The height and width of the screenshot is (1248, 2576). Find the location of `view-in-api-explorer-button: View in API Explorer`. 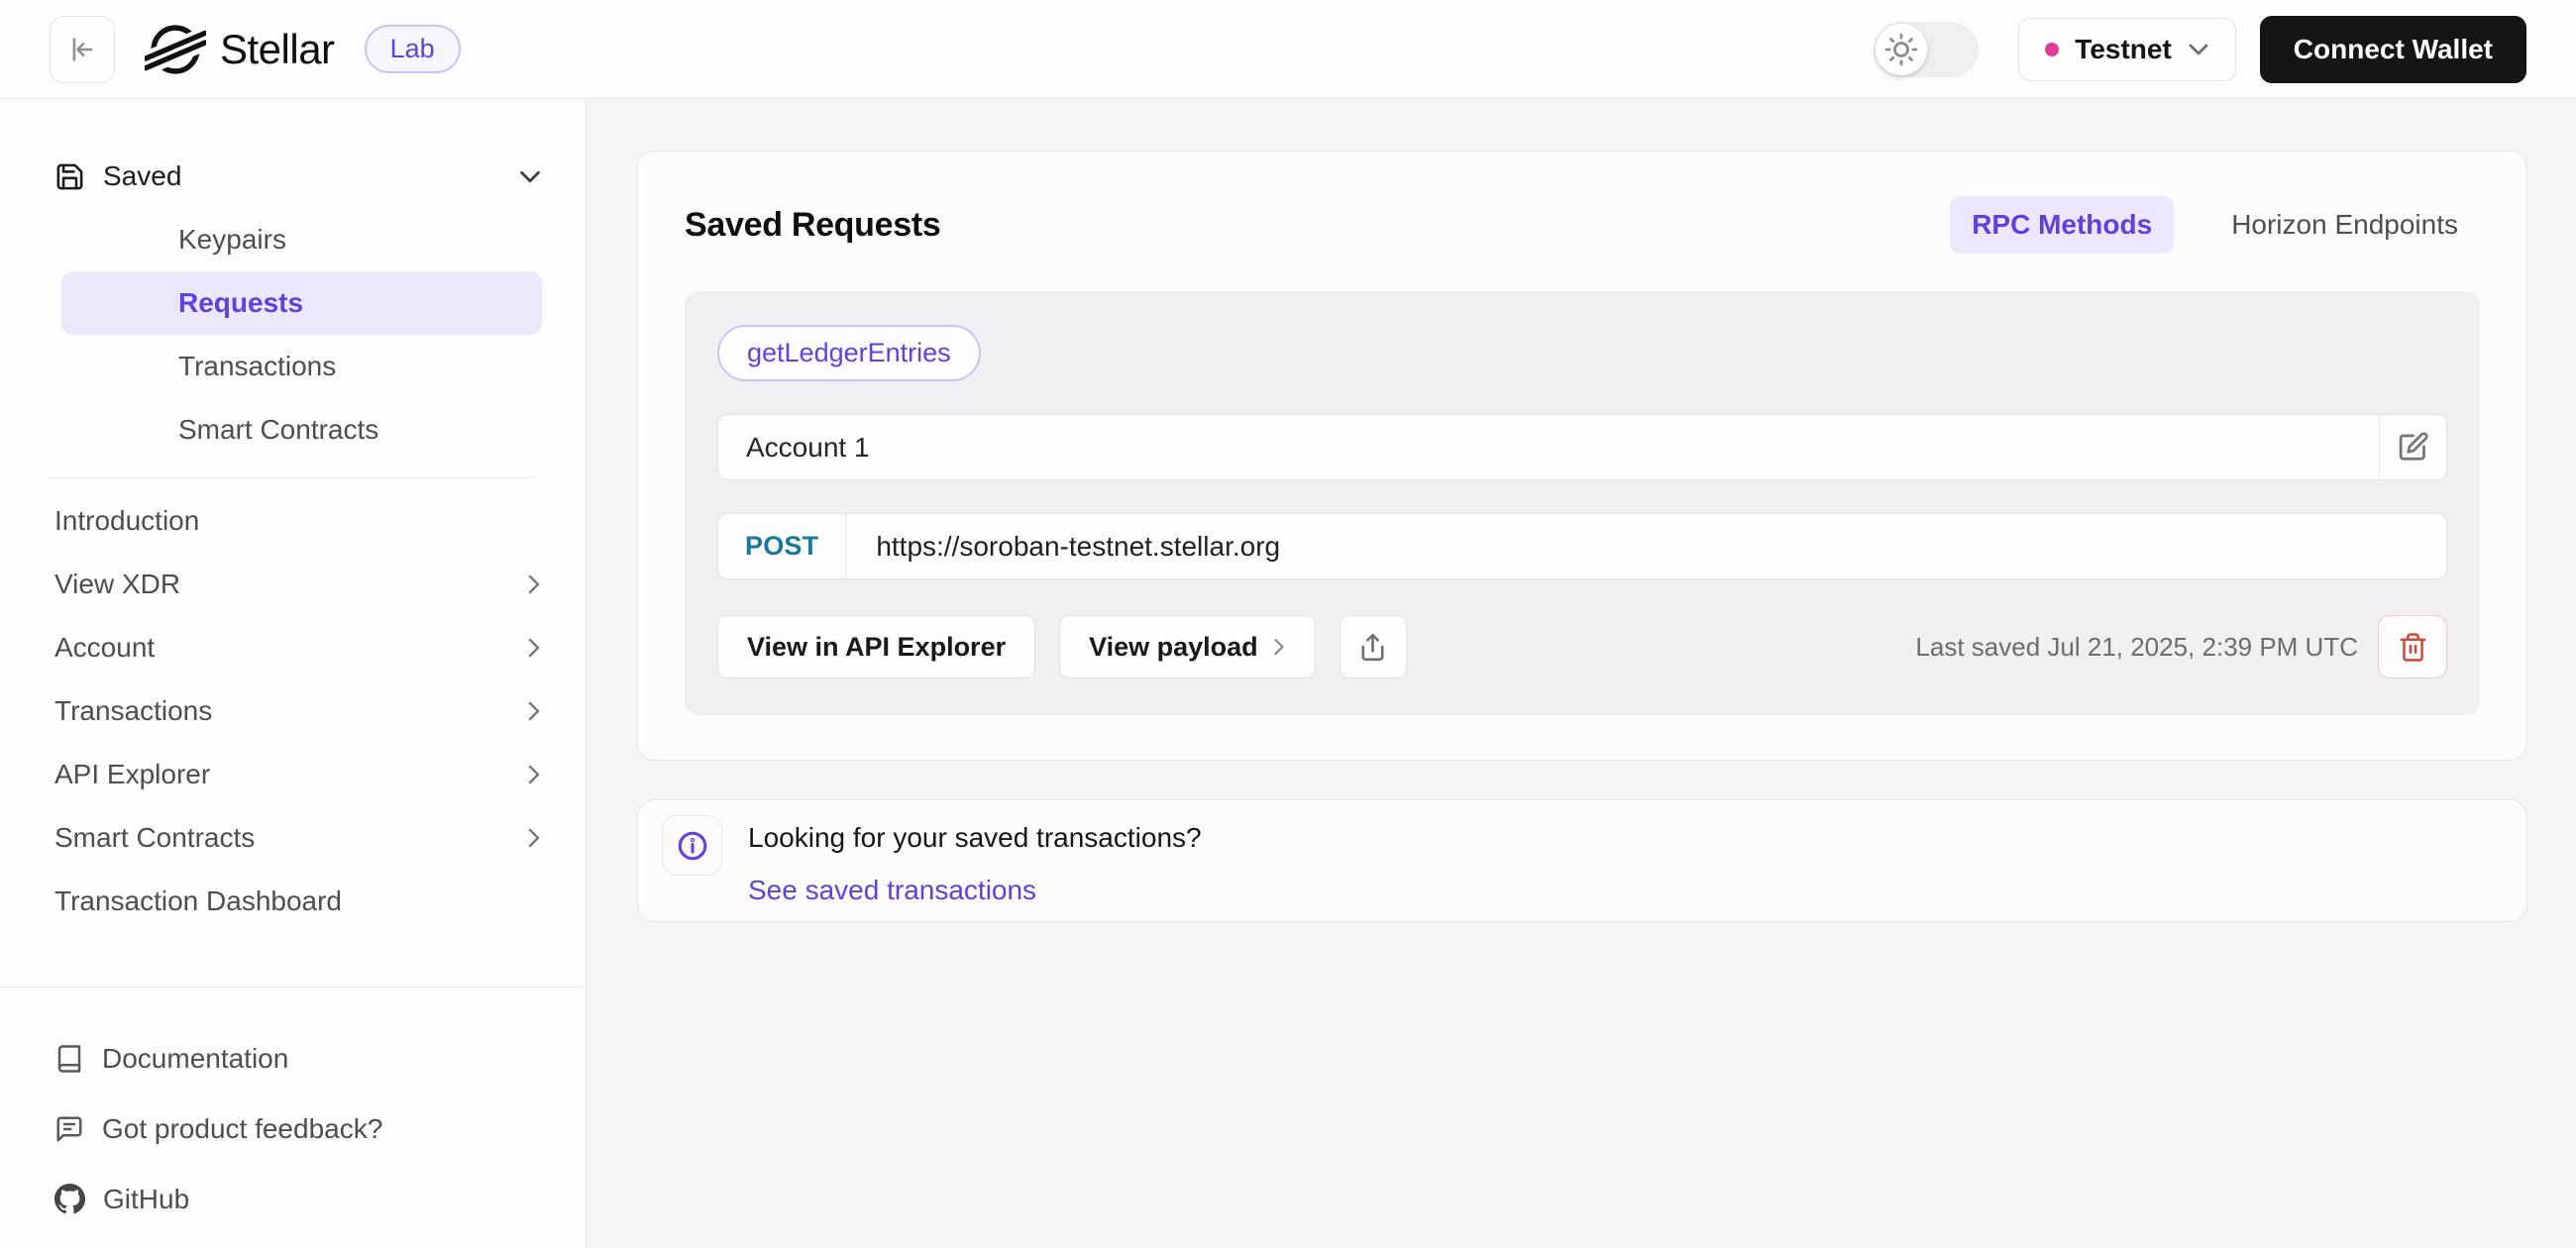

view-in-api-explorer-button: View in API Explorer is located at coordinates (877, 646).